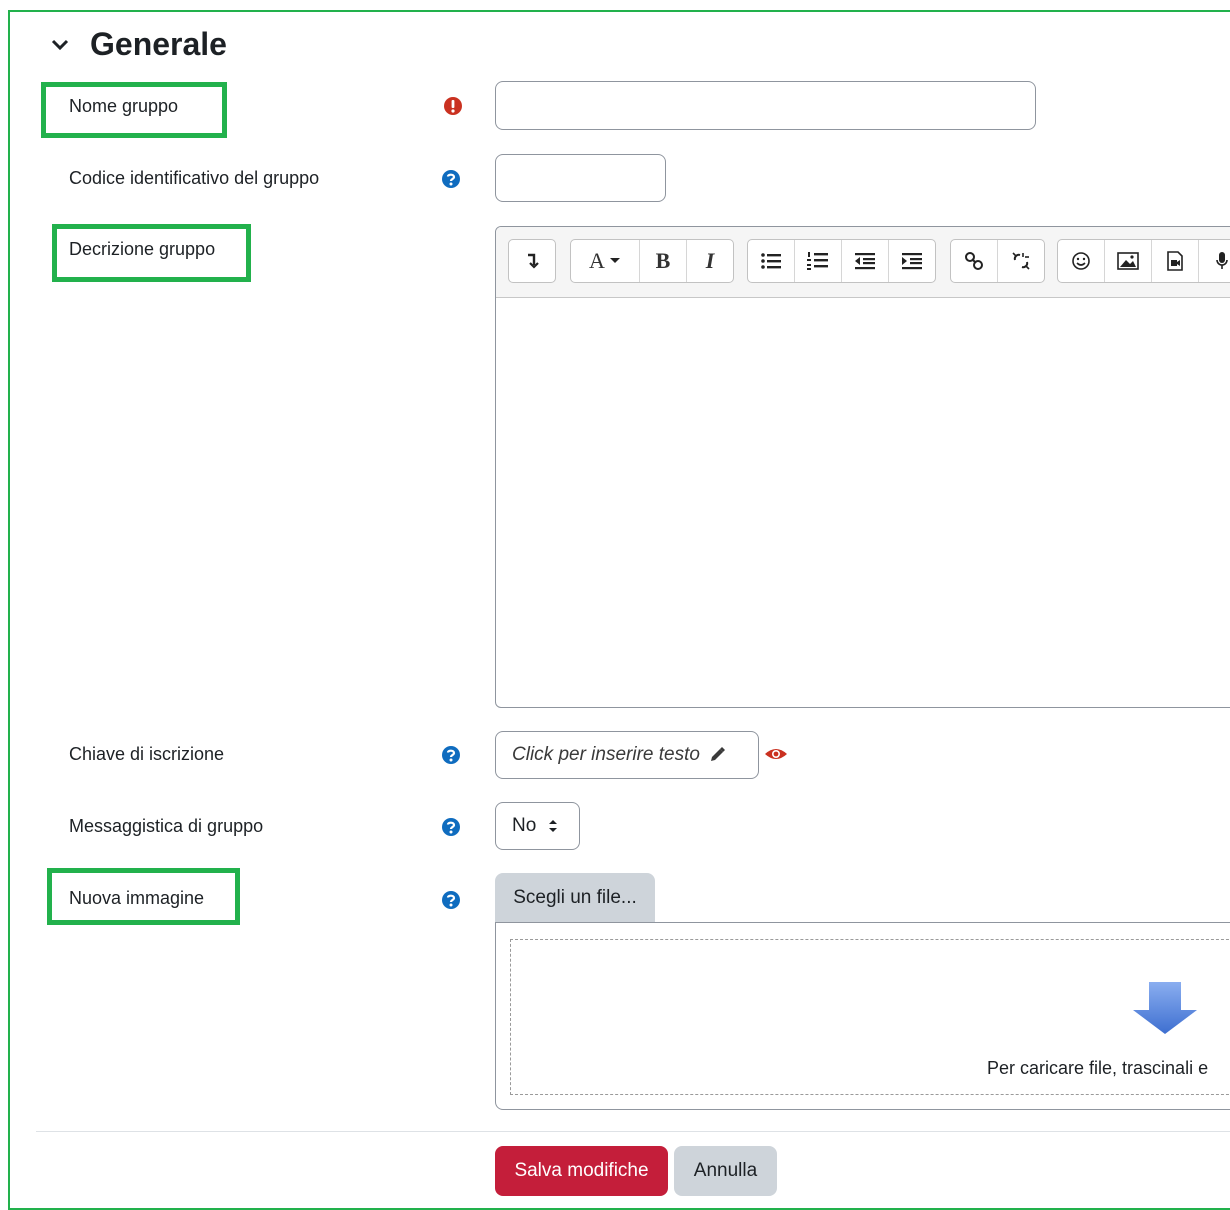 The image size is (1230, 1210). Describe the element at coordinates (606, 754) in the screenshot. I see `enrolment-key-placeholder: Click per inserire testo` at that location.